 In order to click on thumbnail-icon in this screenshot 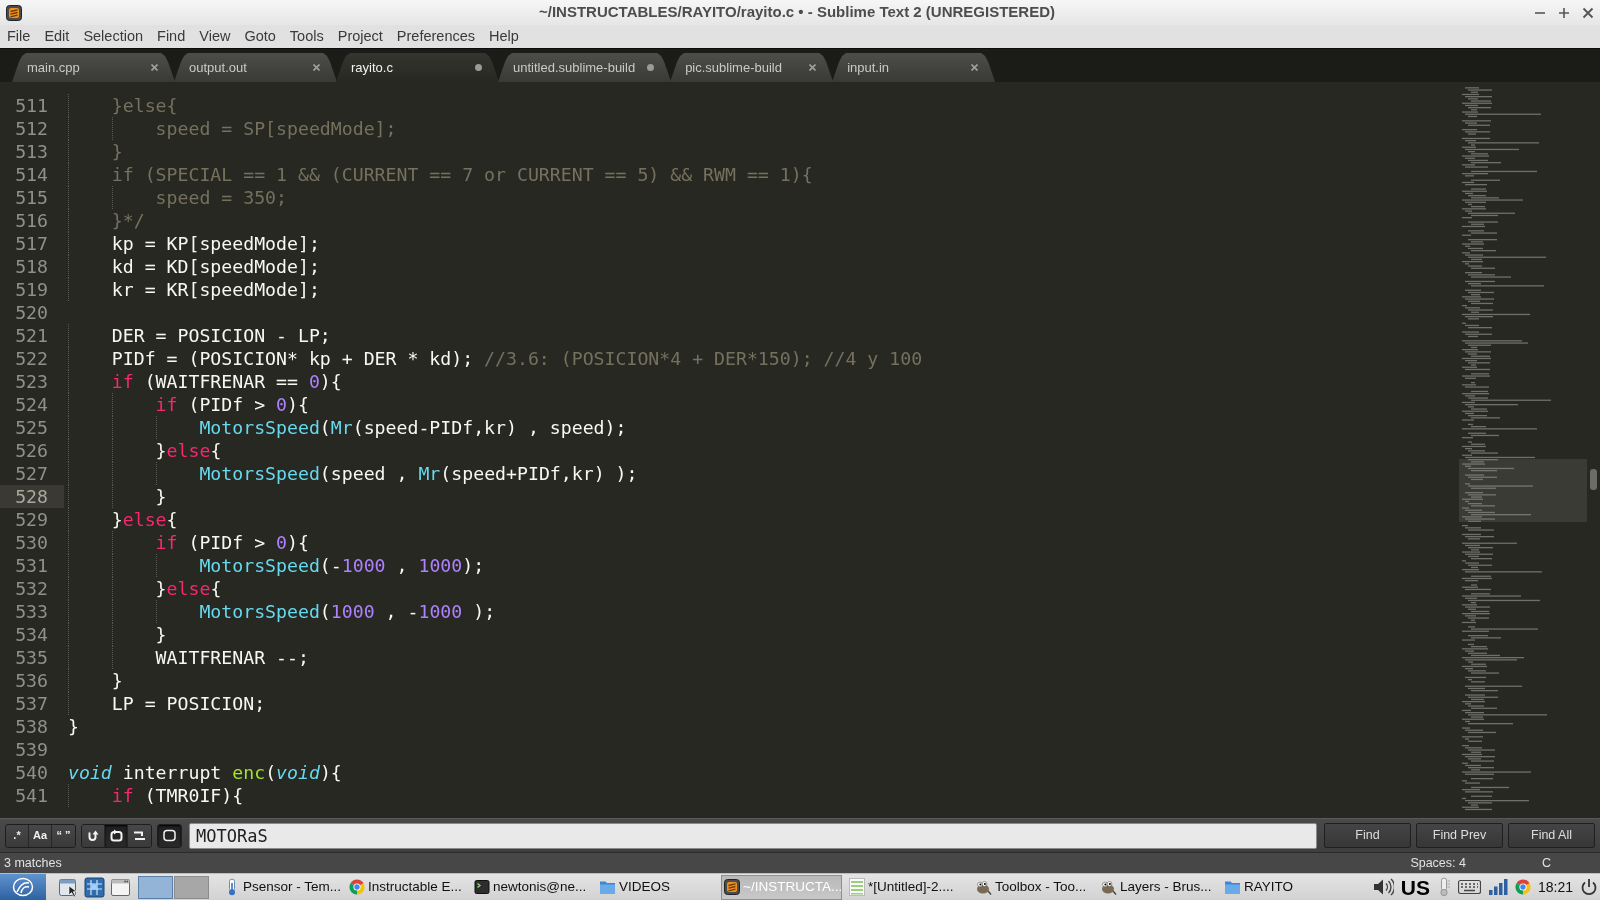, I will do `click(857, 887)`.